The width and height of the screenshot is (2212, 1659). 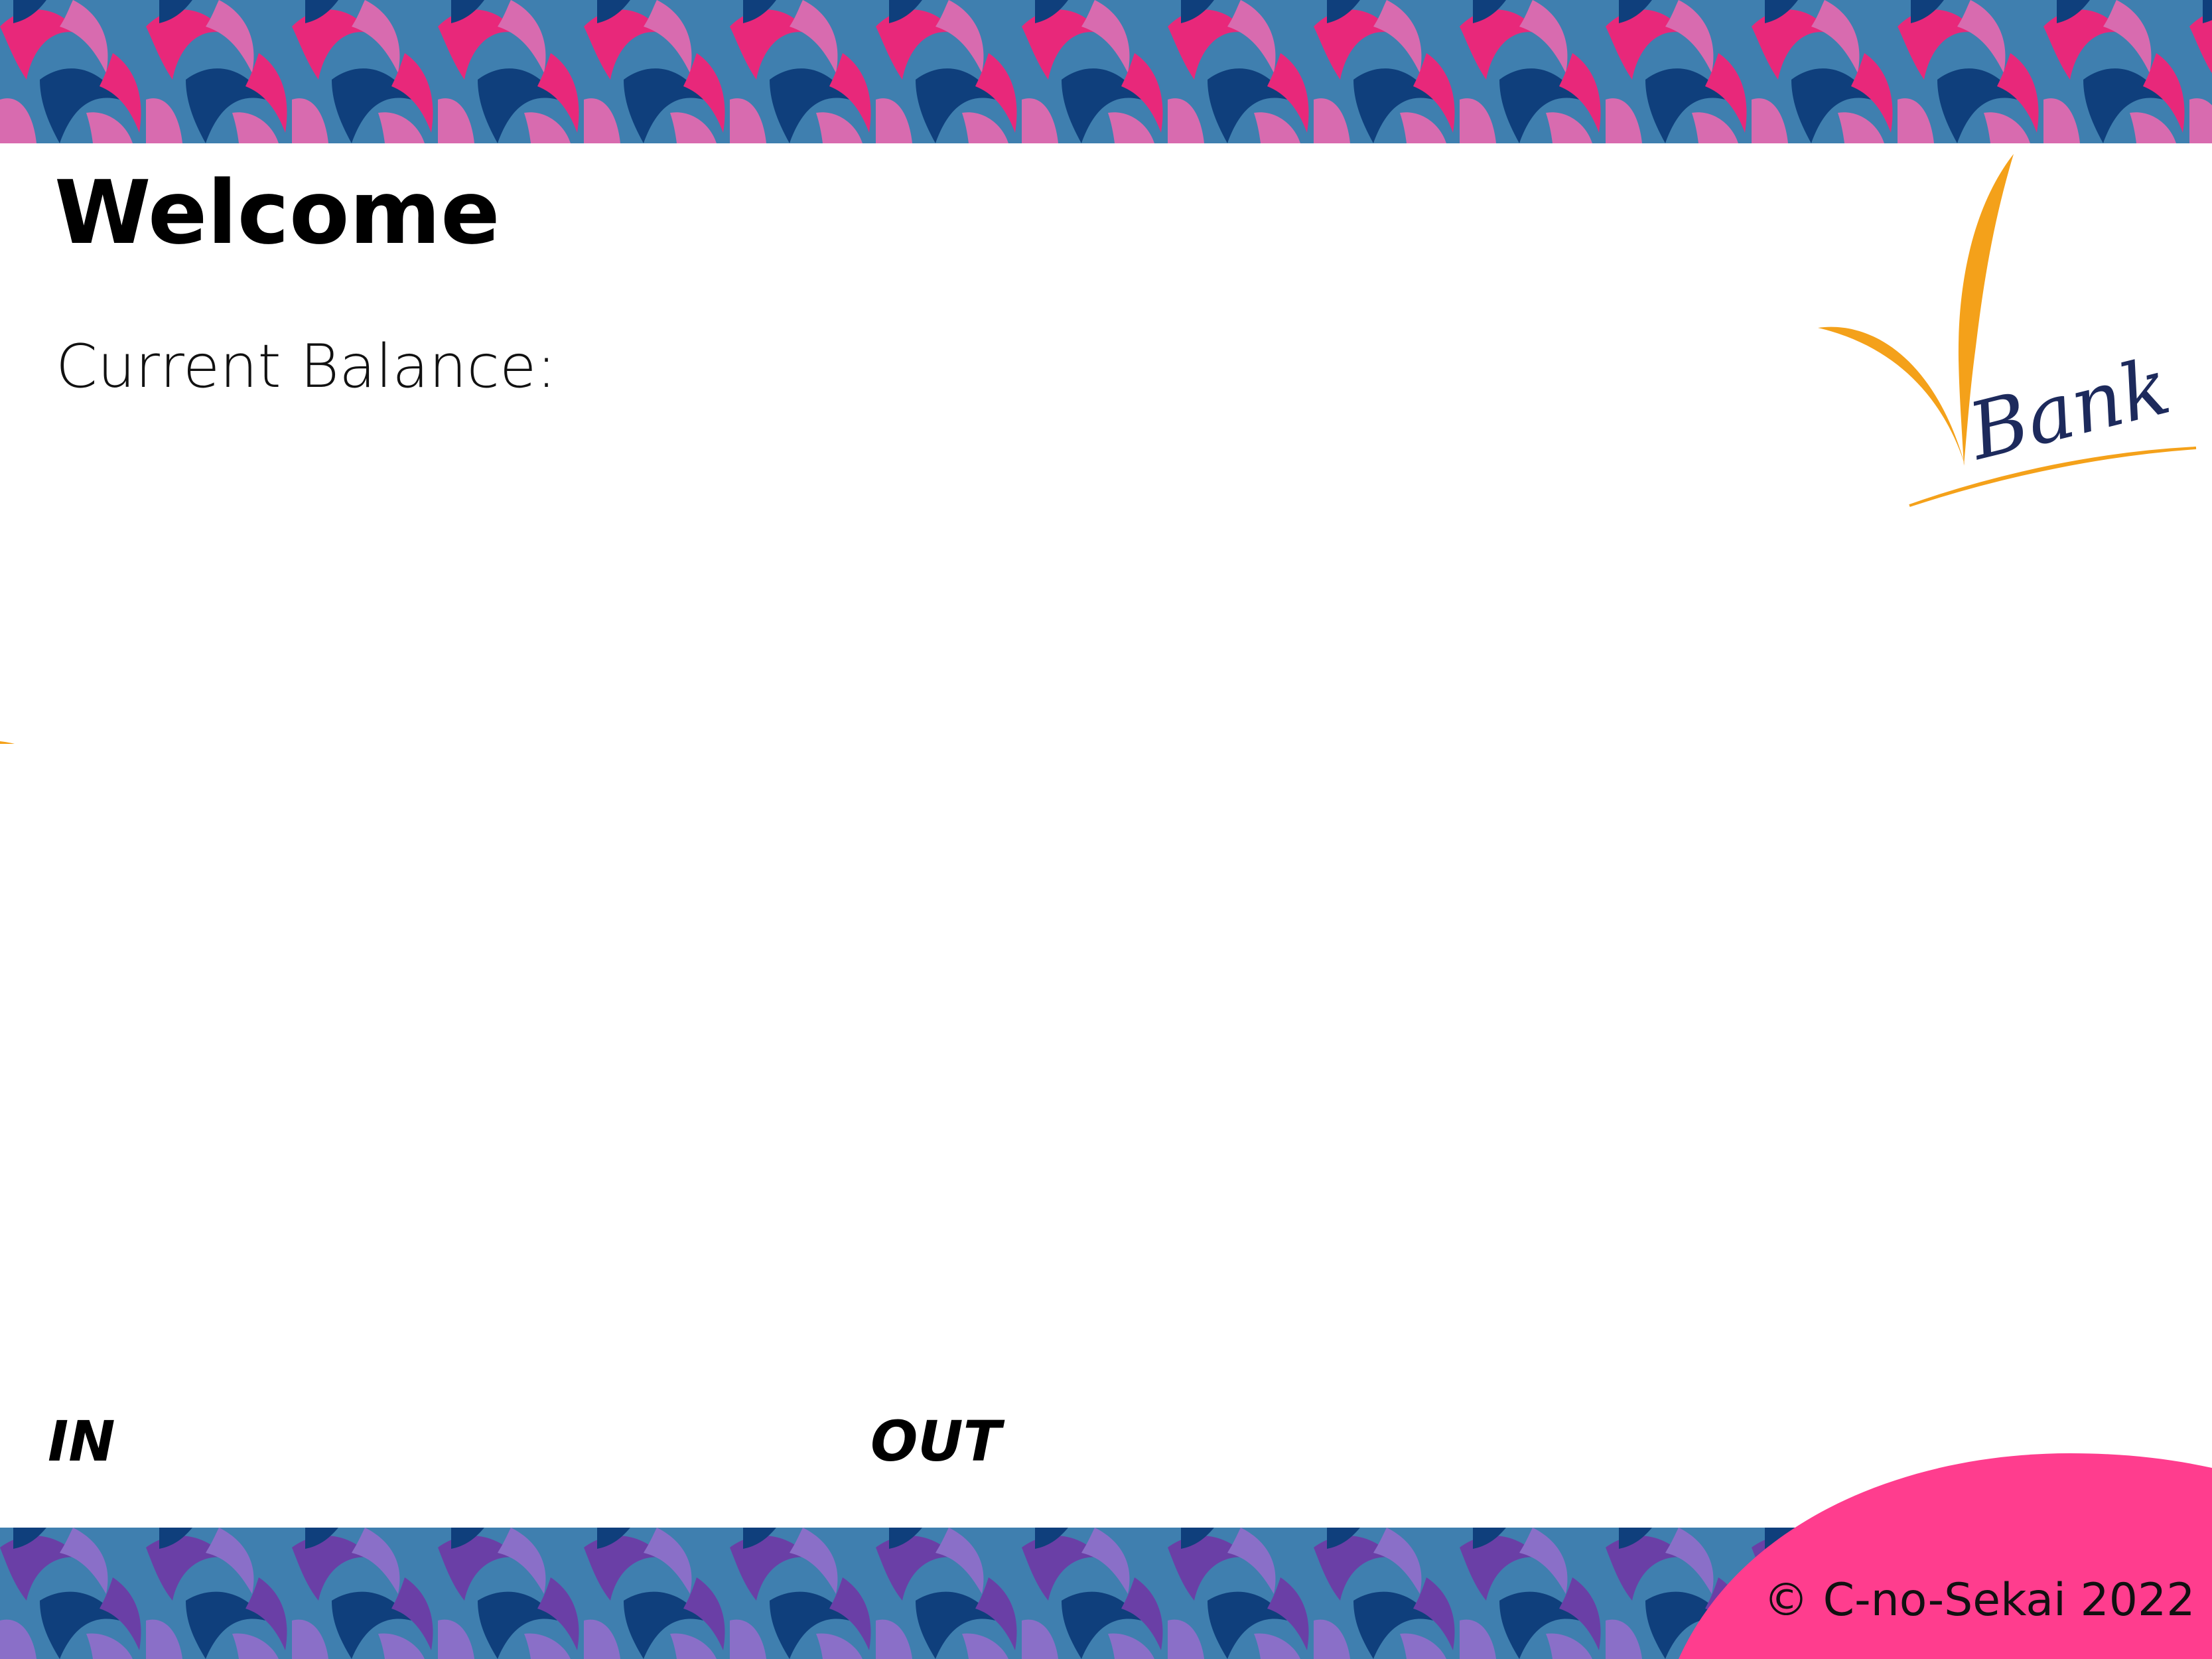 What do you see at coordinates (935, 1441) in the screenshot?
I see `out-column-header: OUT` at bounding box center [935, 1441].